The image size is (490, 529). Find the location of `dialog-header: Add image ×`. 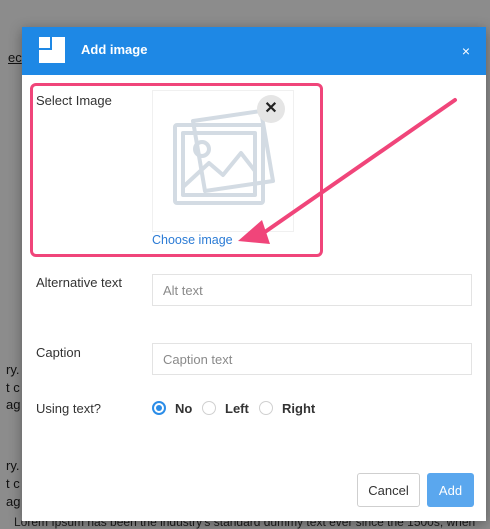

dialog-header: Add image × is located at coordinates (254, 51).